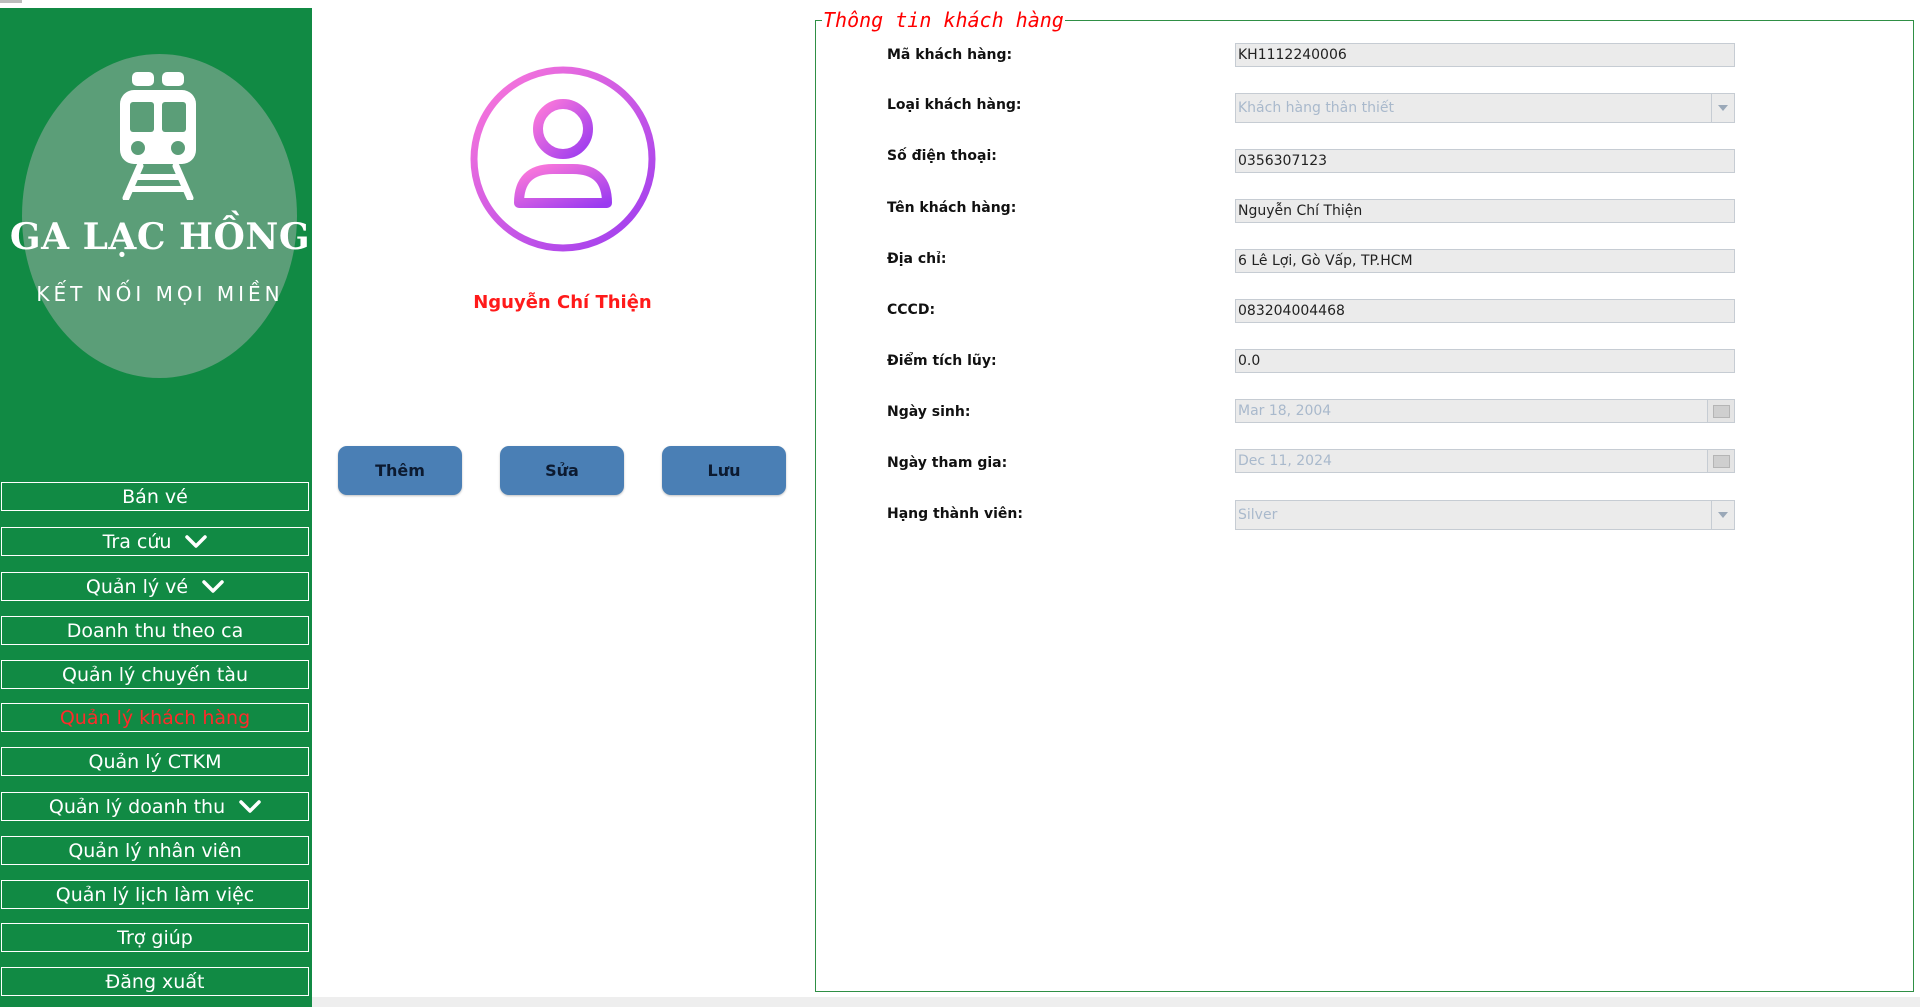  What do you see at coordinates (943, 20) in the screenshot?
I see `panel-title: Thông tin khách hàng` at bounding box center [943, 20].